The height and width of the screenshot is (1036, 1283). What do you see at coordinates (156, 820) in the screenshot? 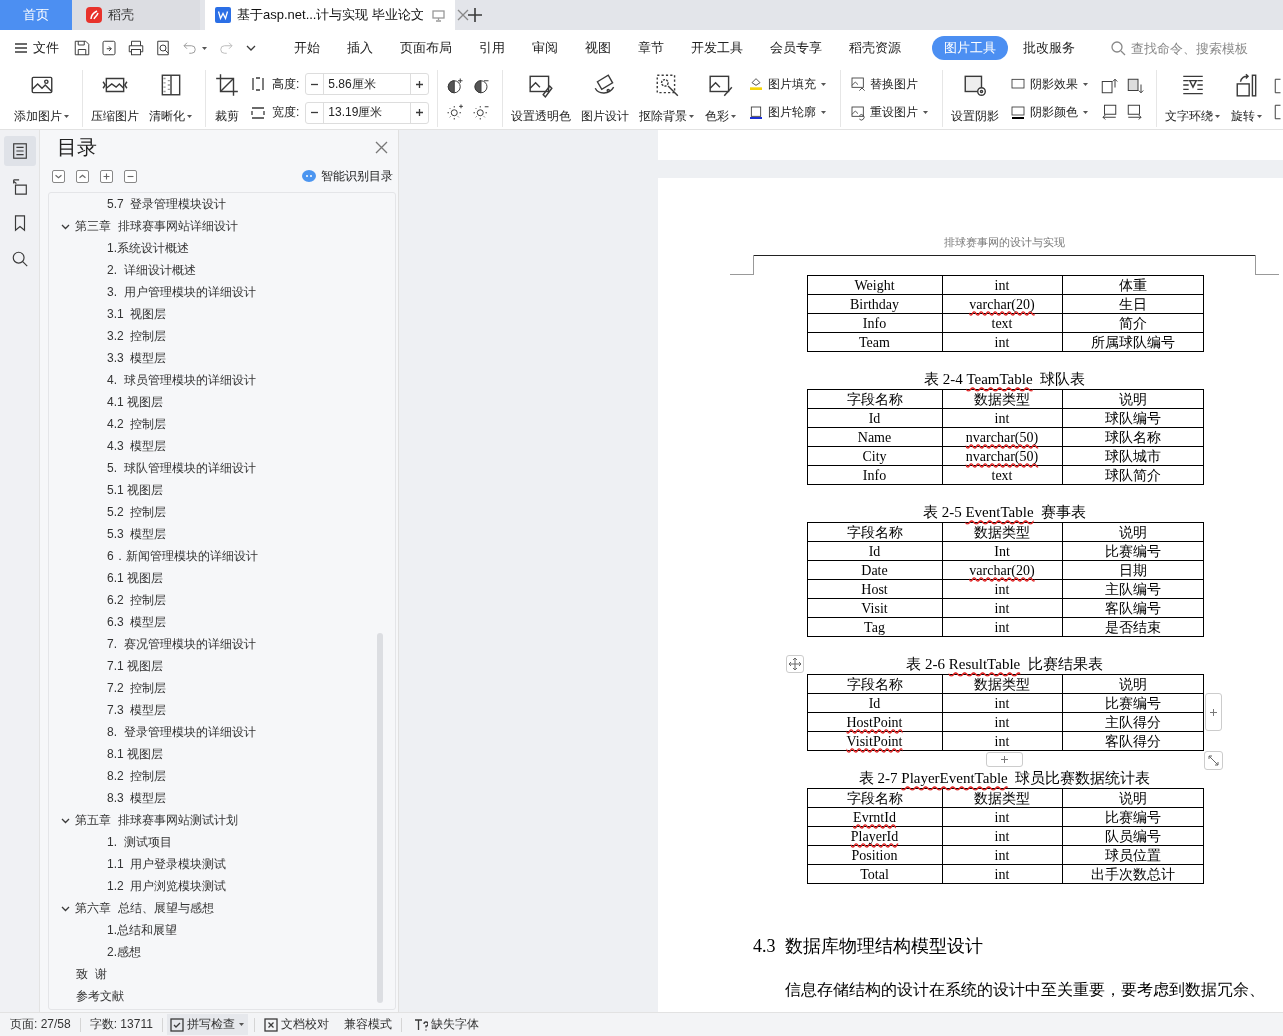
I see `toc-item: 第五章 排球赛事网站测试计划` at bounding box center [156, 820].